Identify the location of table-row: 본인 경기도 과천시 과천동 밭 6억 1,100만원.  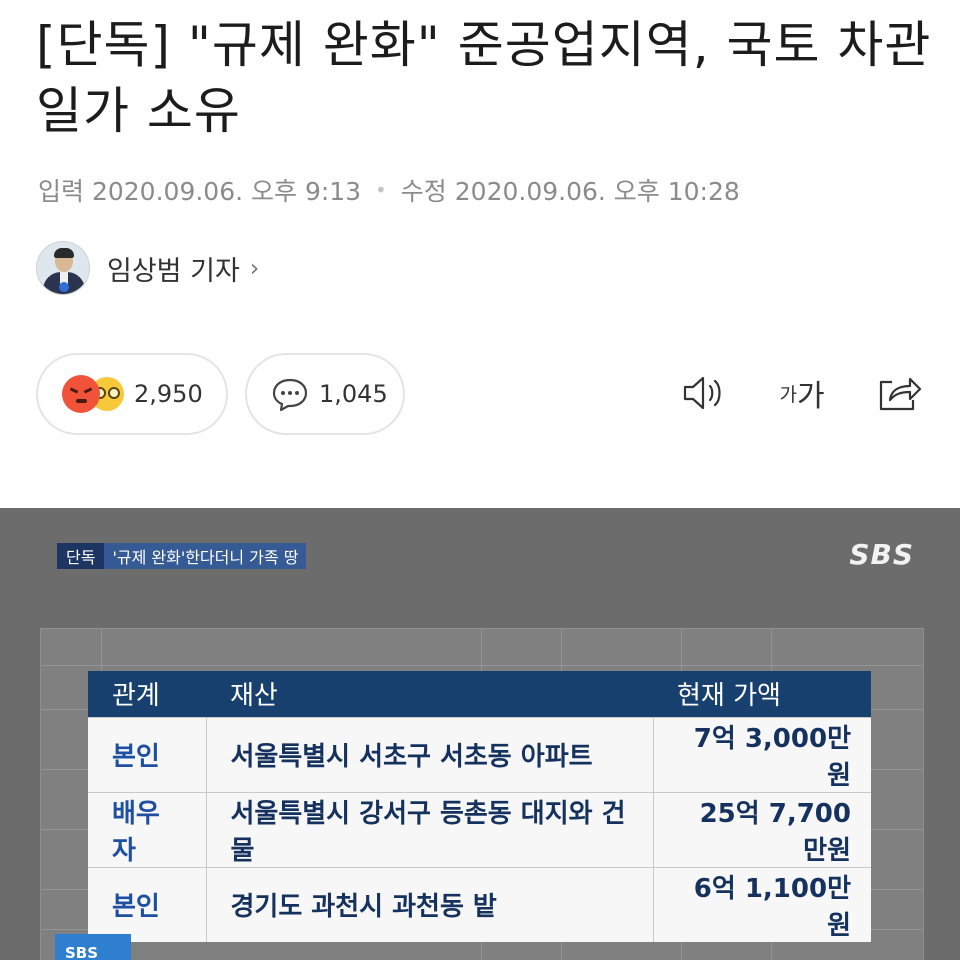
(479, 904).